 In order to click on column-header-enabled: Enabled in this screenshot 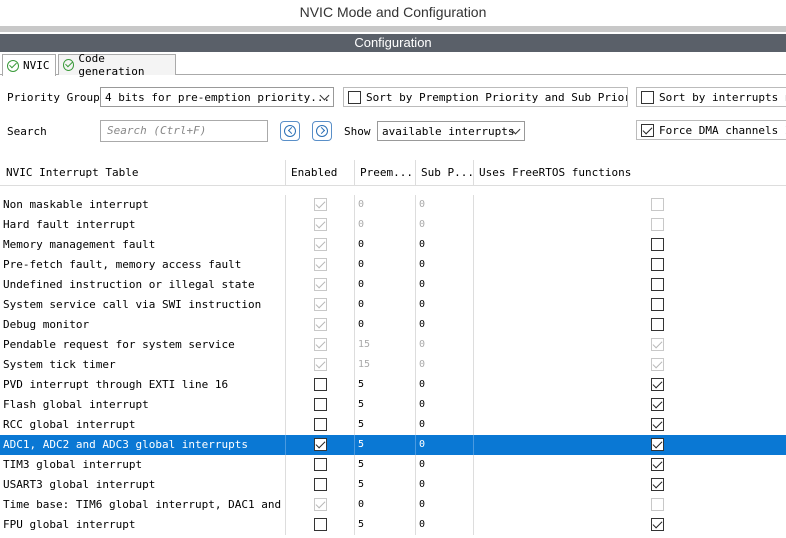, I will do `click(319, 173)`.